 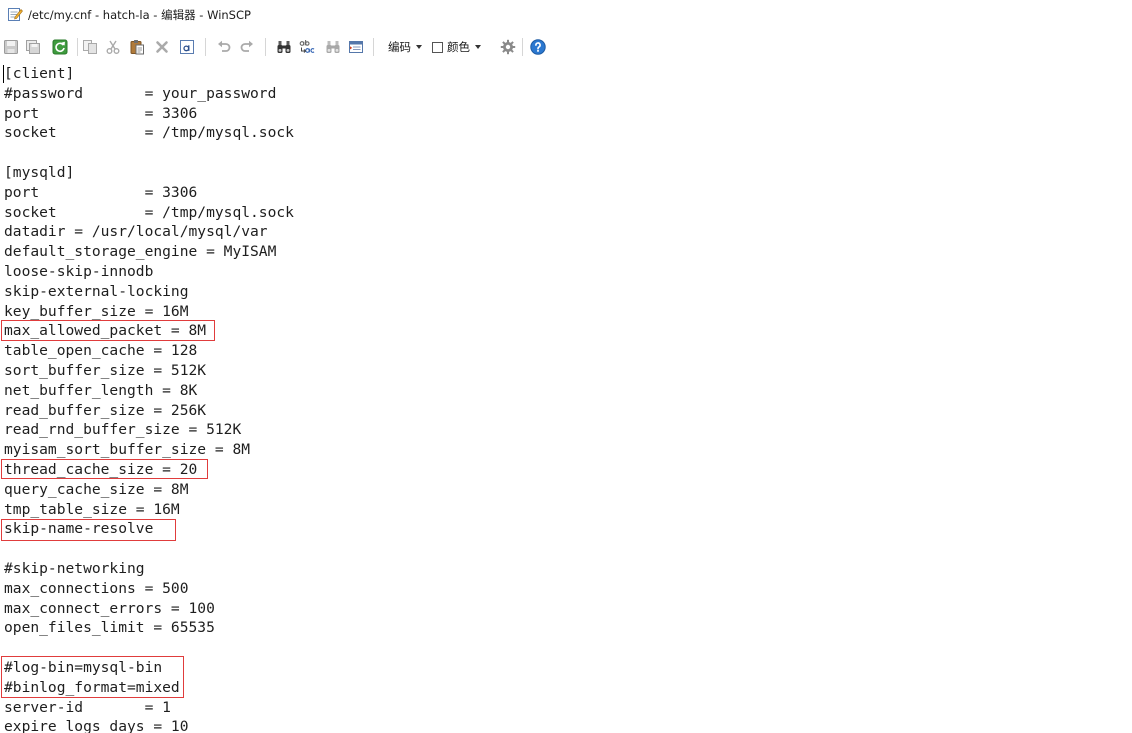 I want to click on redo-button, so click(x=247, y=47).